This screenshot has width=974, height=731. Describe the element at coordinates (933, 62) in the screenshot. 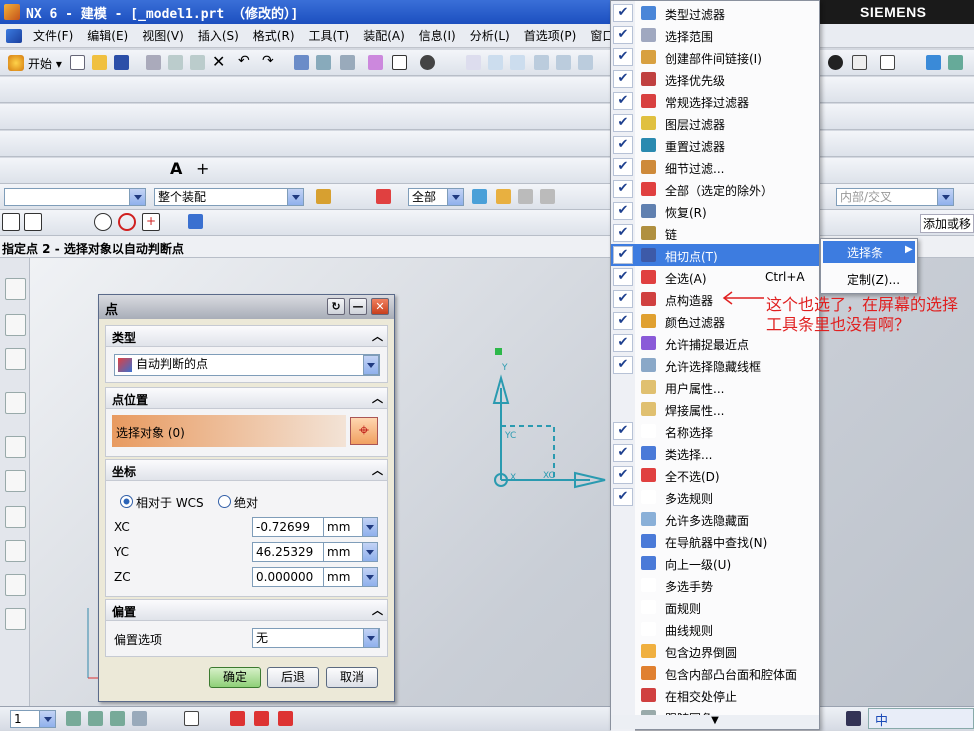

I see `wcs-icon` at that location.